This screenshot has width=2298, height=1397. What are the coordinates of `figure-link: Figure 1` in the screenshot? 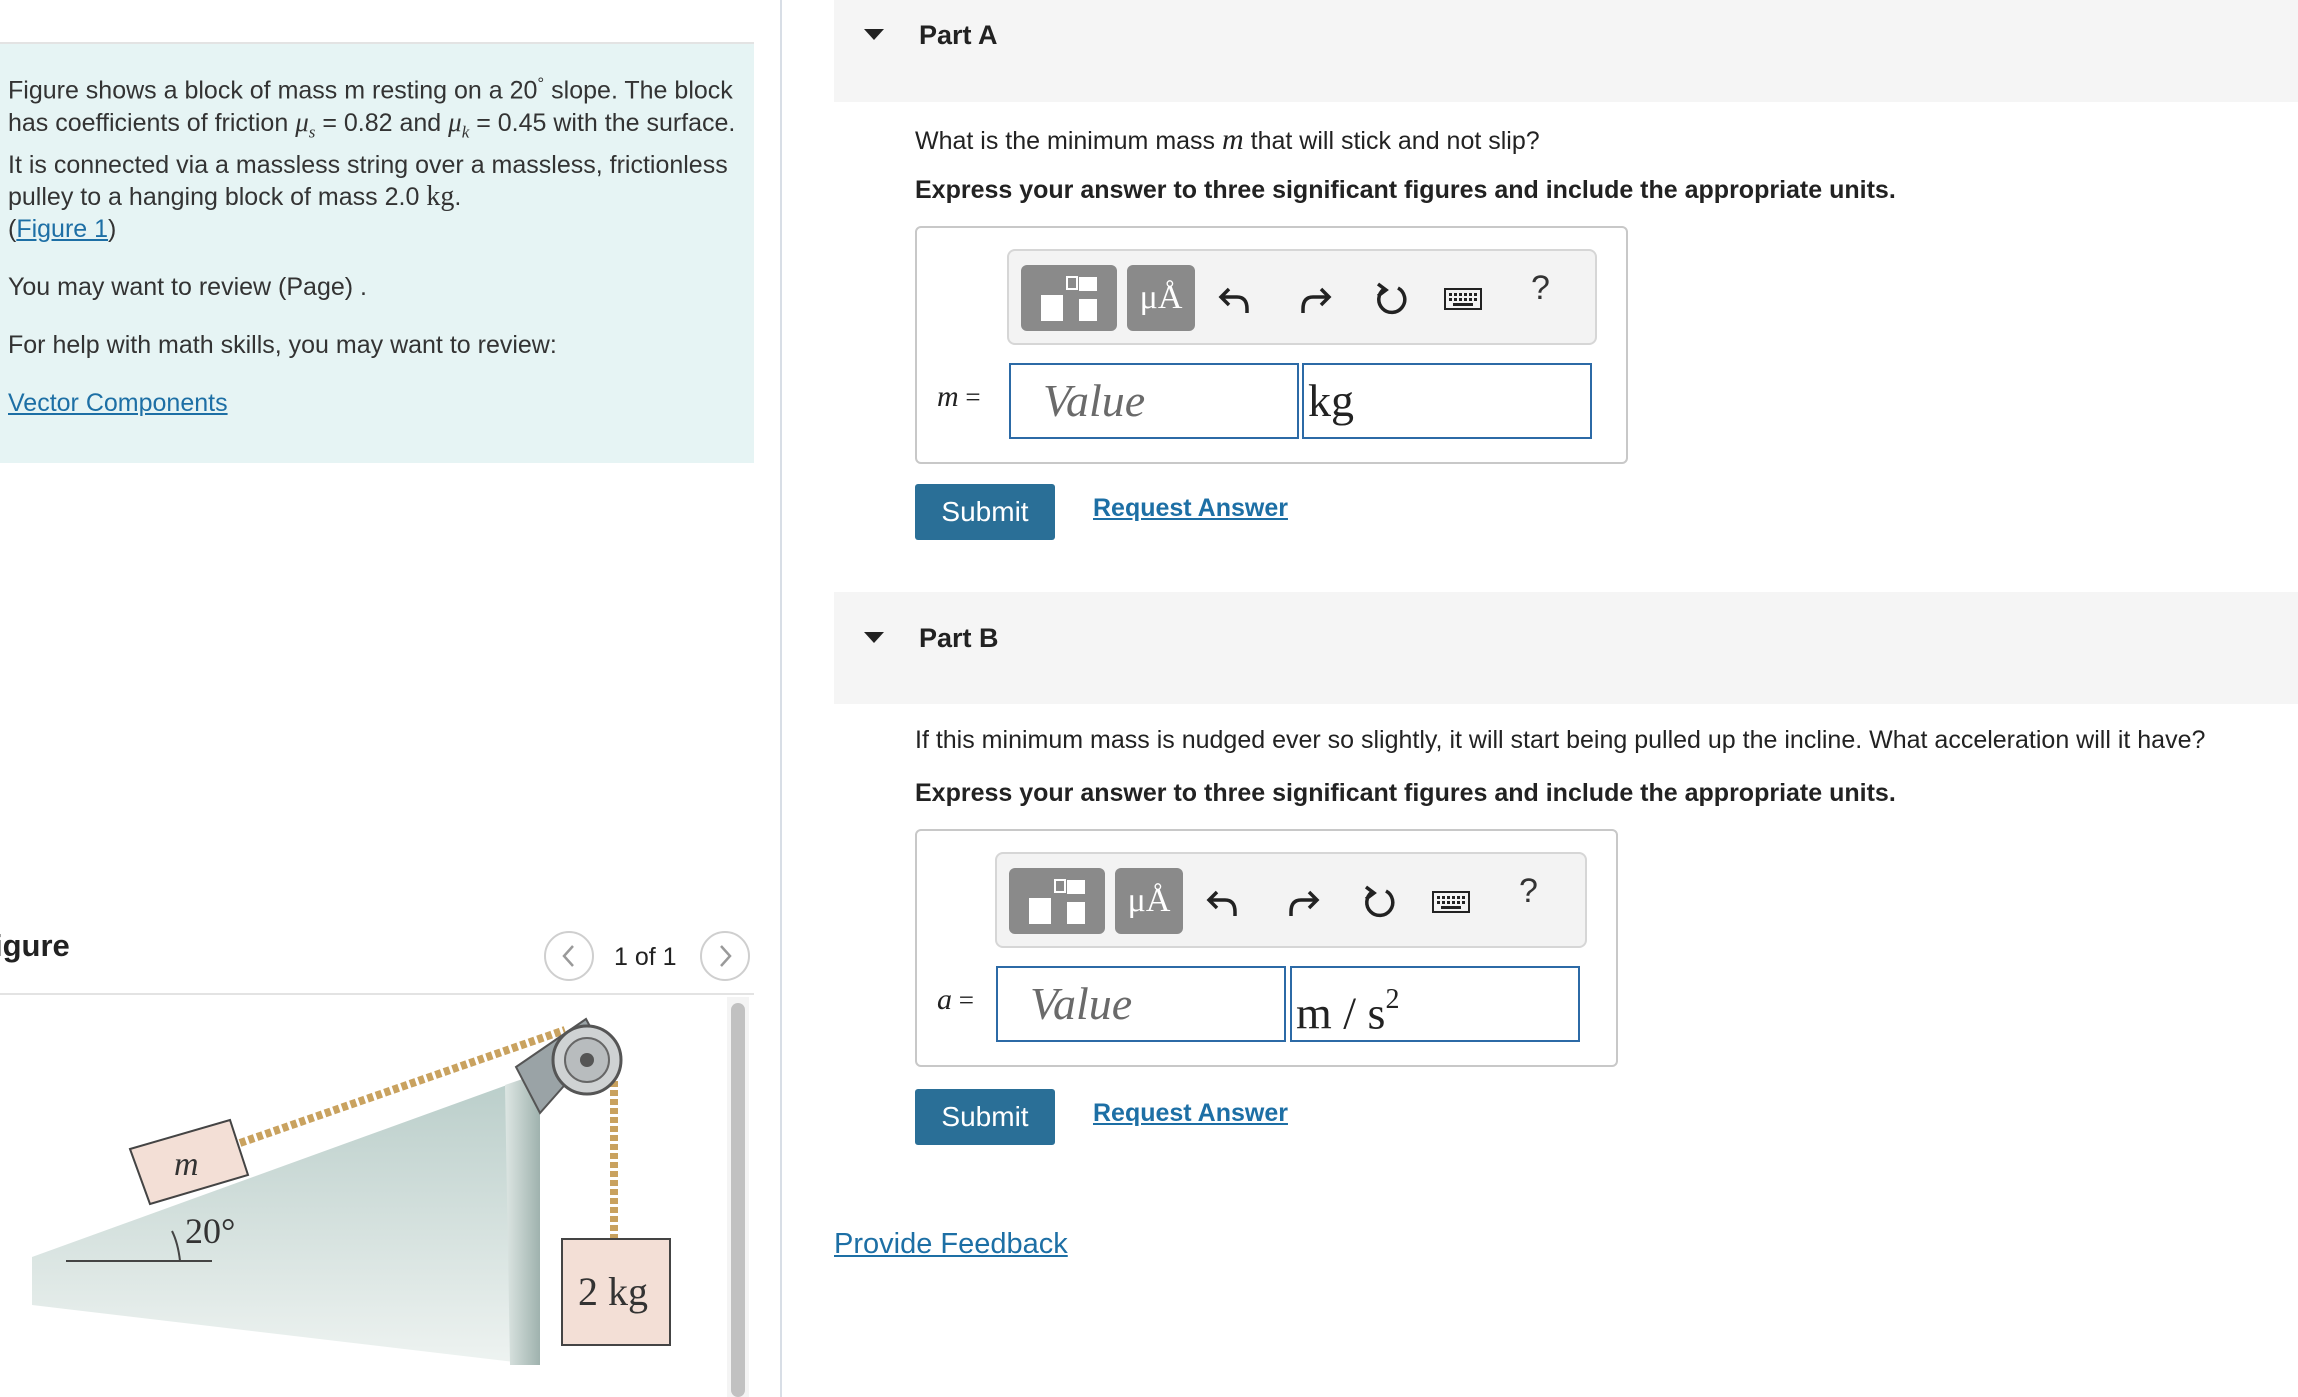 It's located at (62, 229).